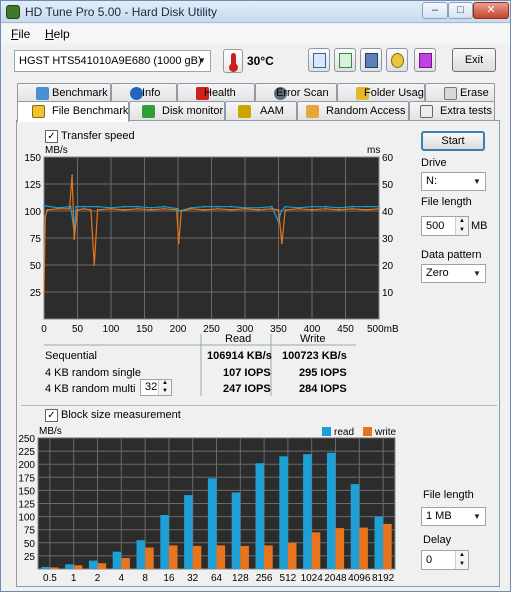 The image size is (511, 592). Describe the element at coordinates (26, 465) in the screenshot. I see `block-y-tick: 200` at that location.